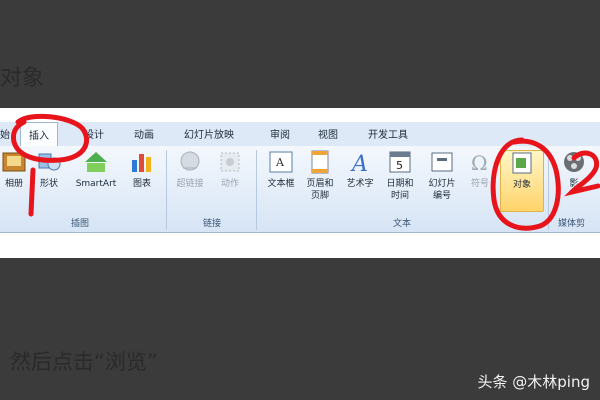 Image resolution: width=600 pixels, height=400 pixels. What do you see at coordinates (79, 224) in the screenshot?
I see `group-title-illustrations: 插图` at bounding box center [79, 224].